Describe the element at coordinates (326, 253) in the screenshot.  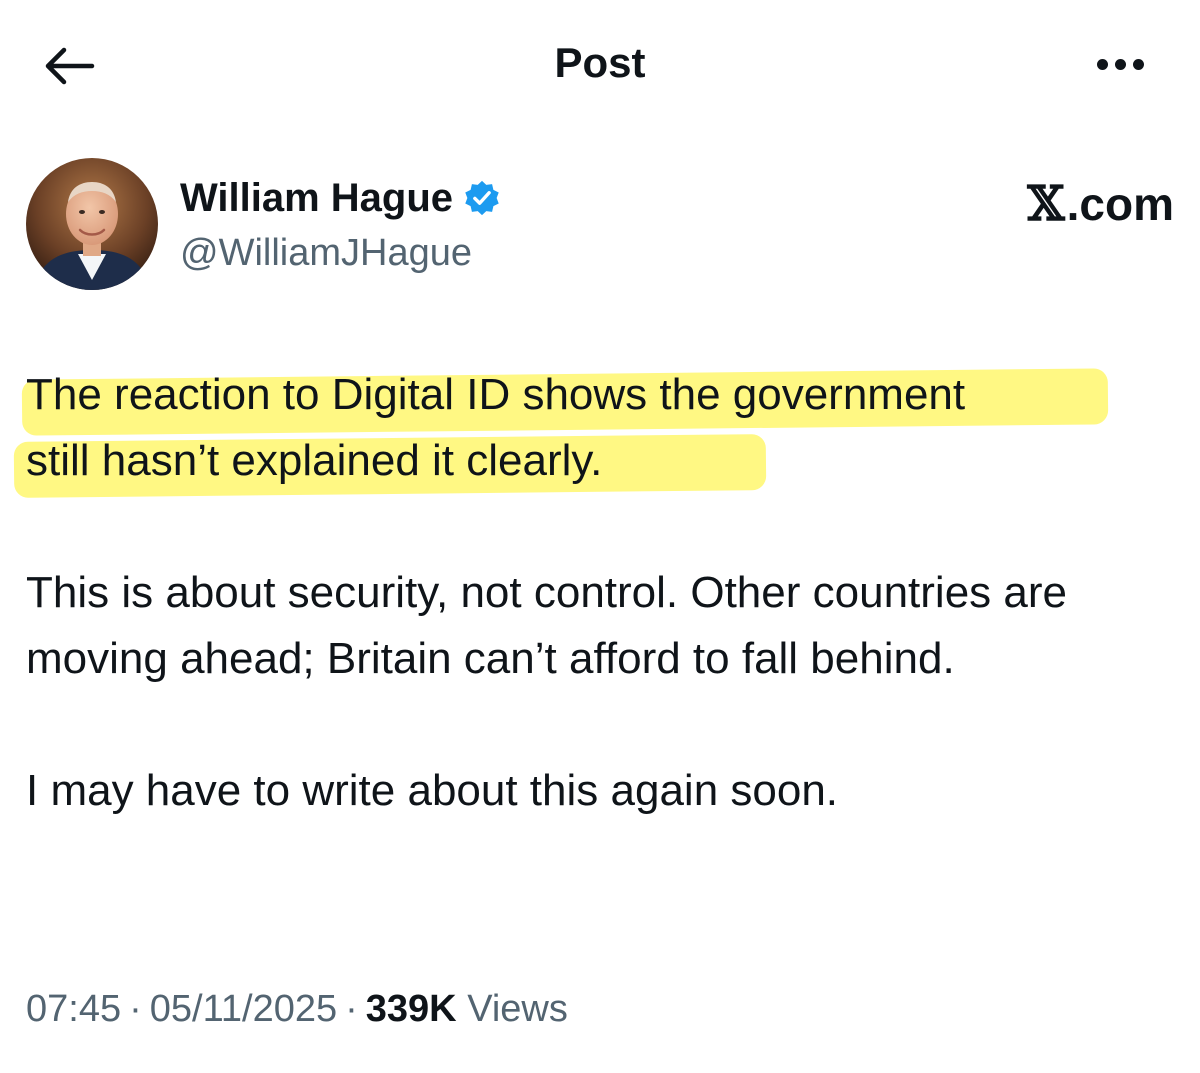
I see `user-handle: @WilliamJHague` at that location.